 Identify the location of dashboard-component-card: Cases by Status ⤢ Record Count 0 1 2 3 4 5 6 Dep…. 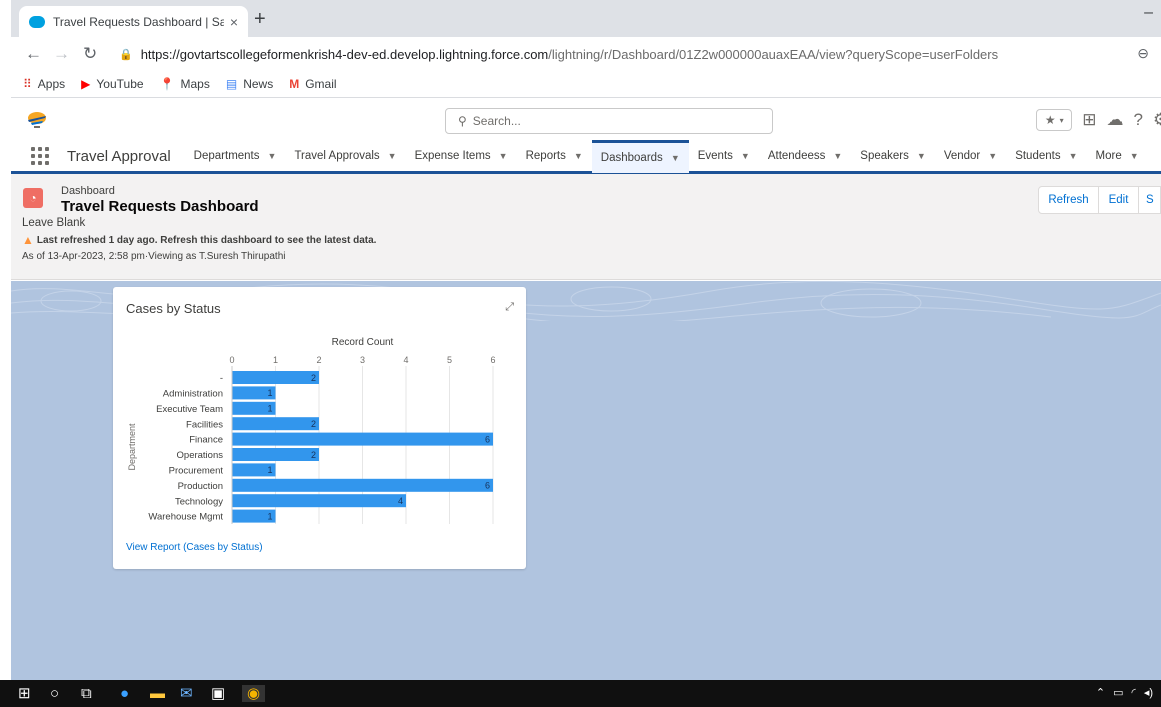
(319, 428).